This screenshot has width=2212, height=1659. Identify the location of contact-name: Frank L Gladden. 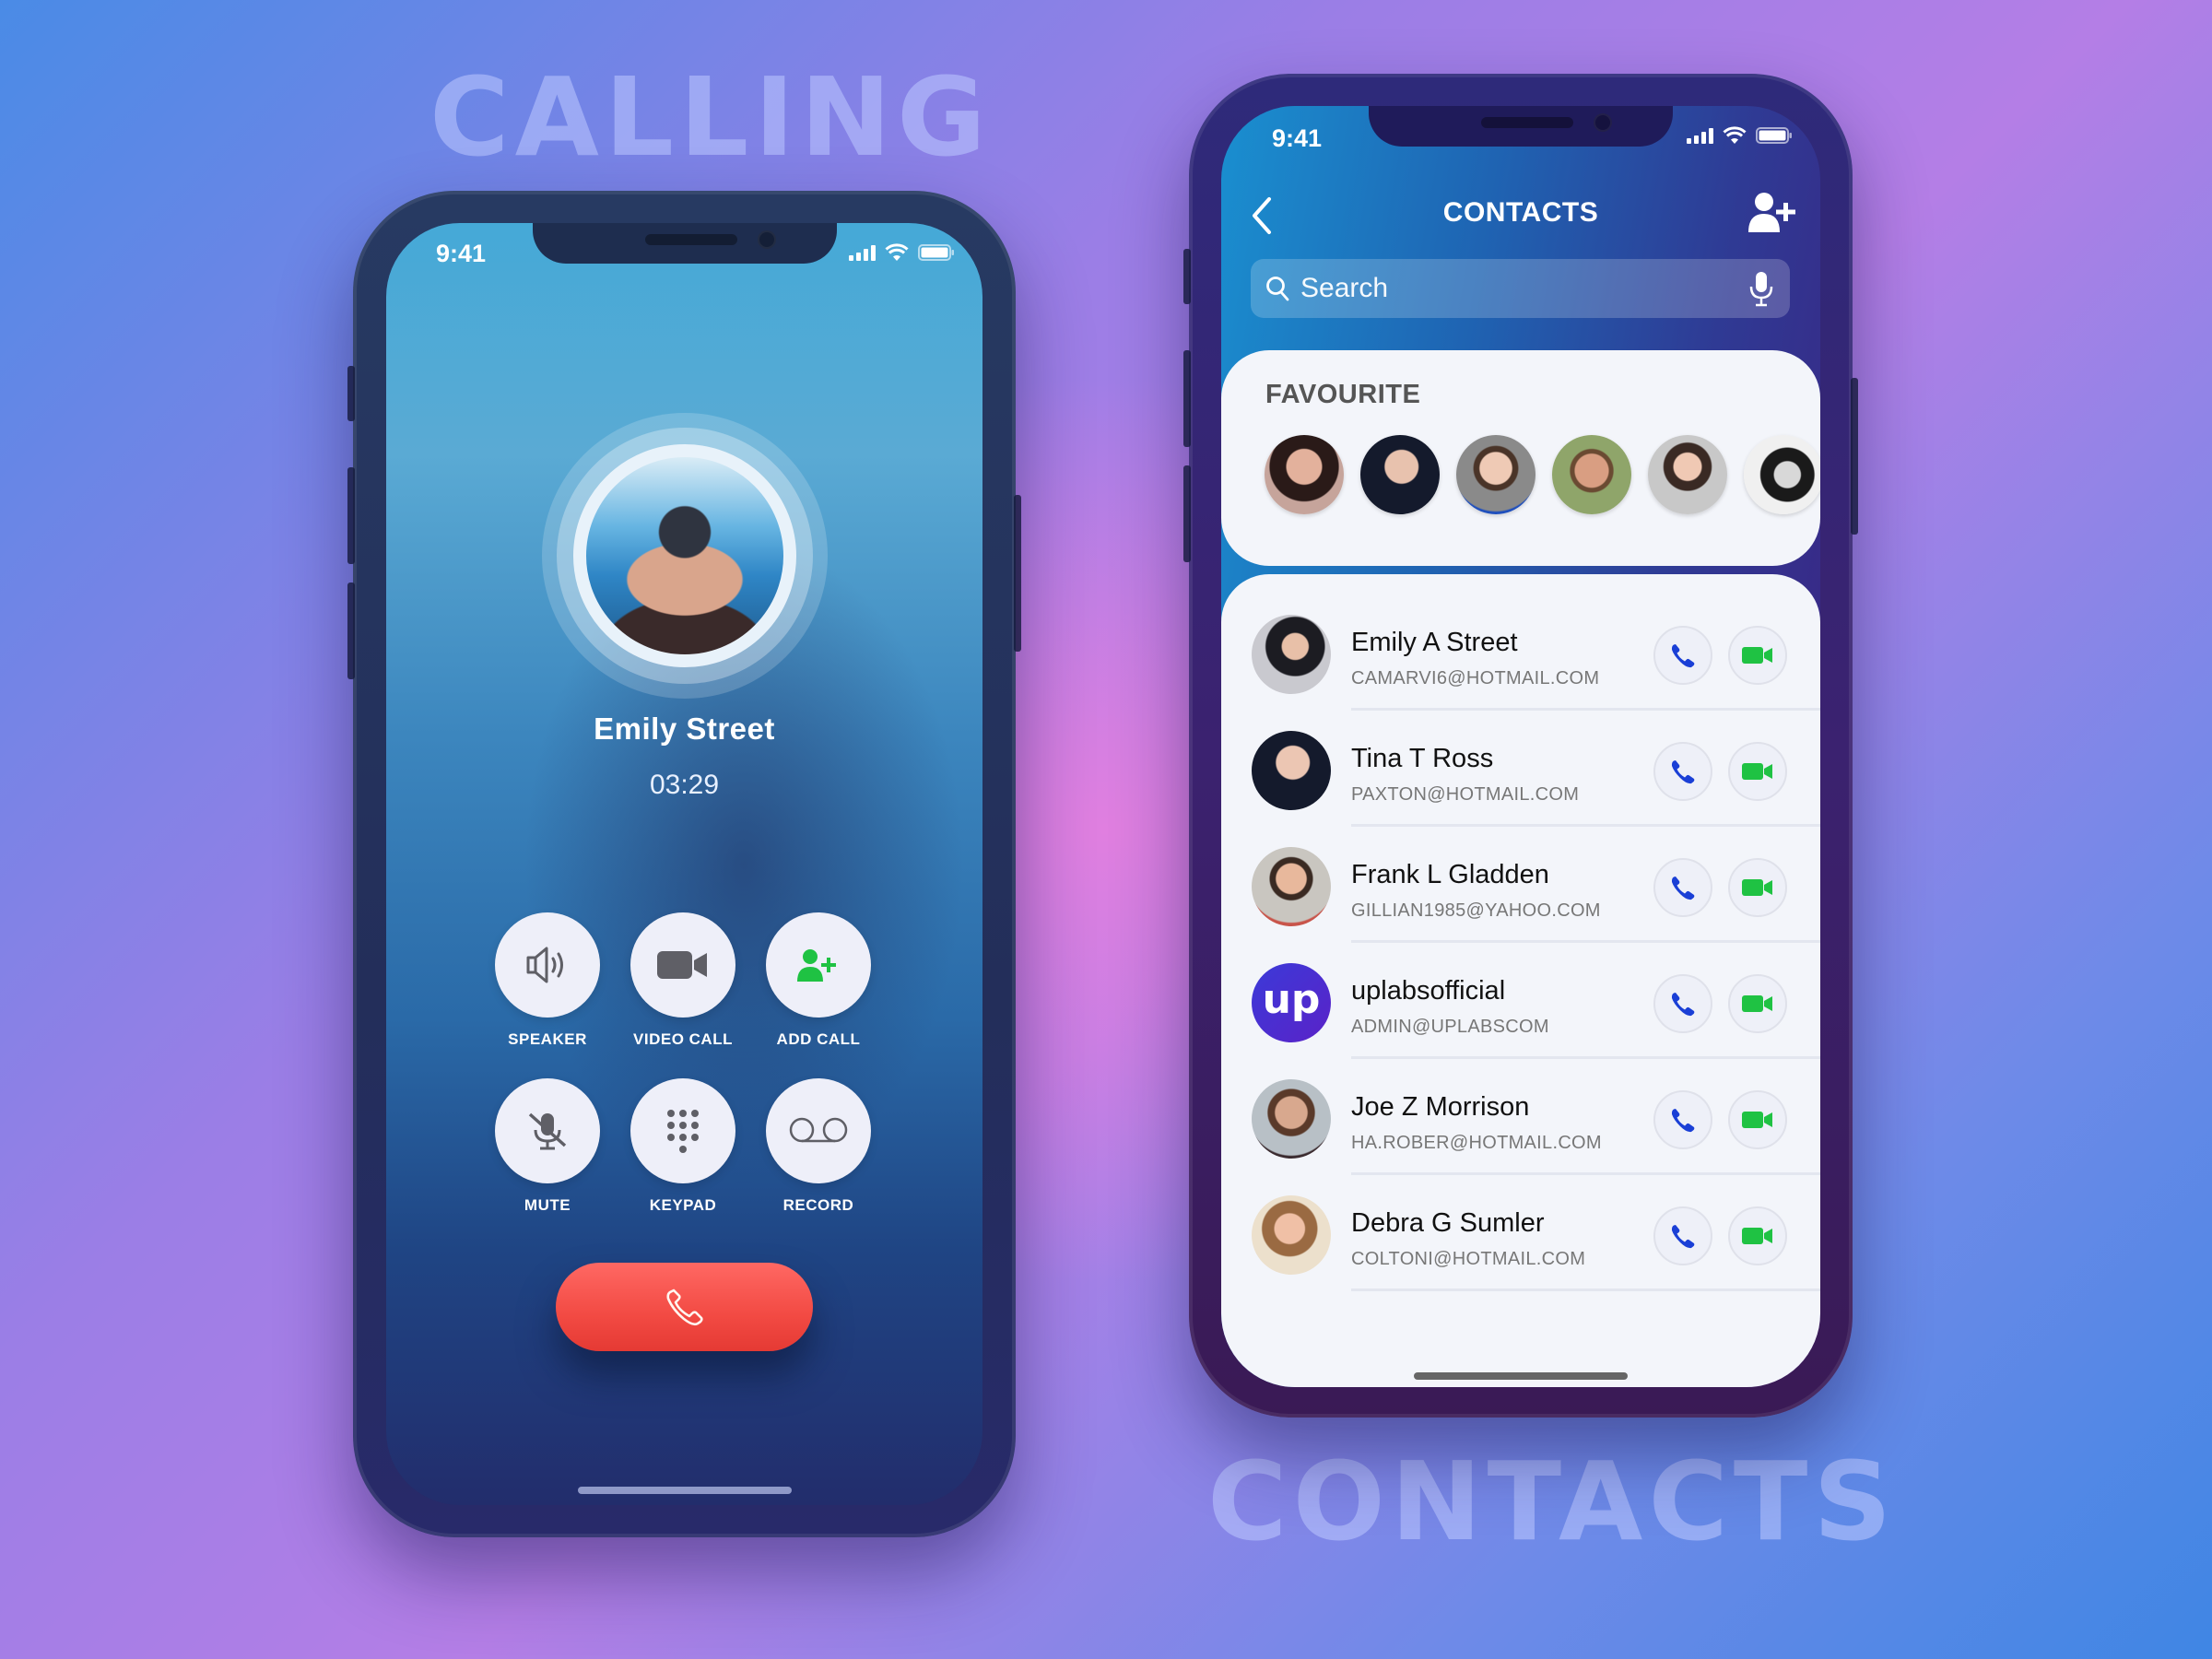
(1450, 874).